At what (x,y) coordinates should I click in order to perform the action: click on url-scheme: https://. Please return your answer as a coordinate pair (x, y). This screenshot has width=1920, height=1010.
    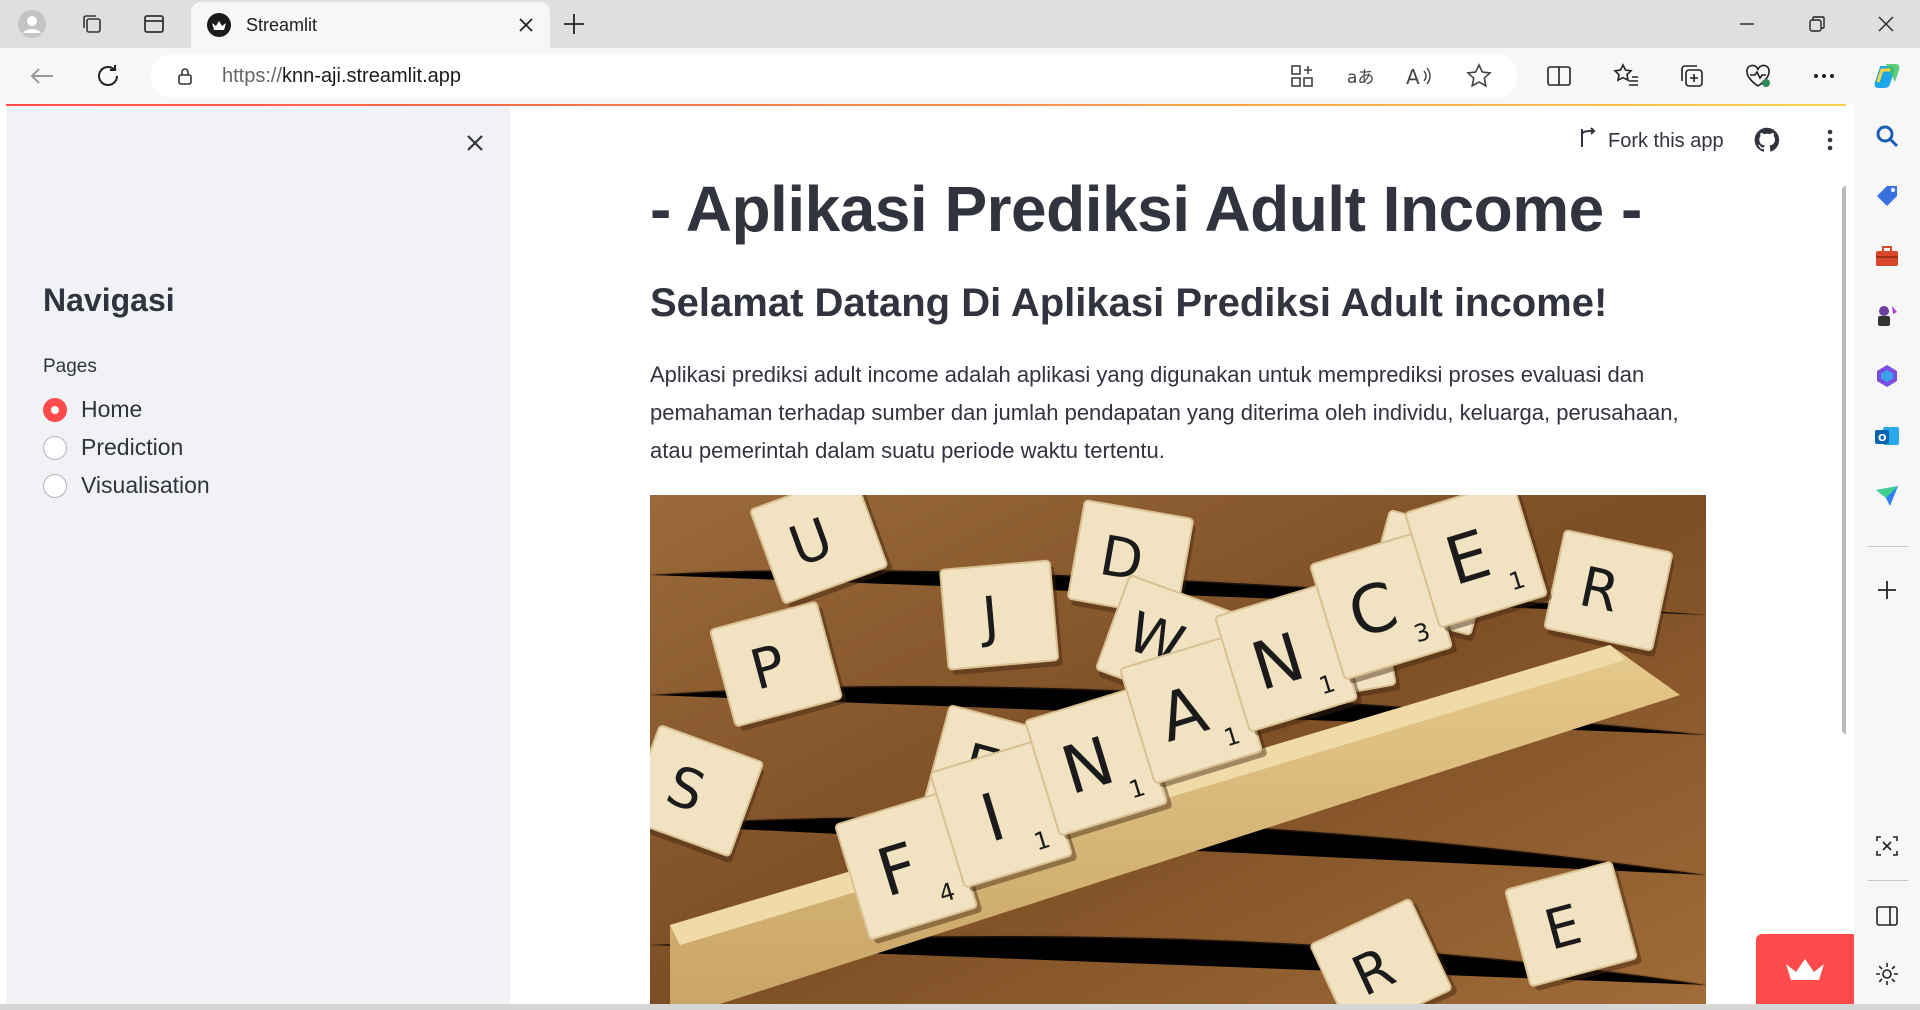
    Looking at the image, I should click on (252, 76).